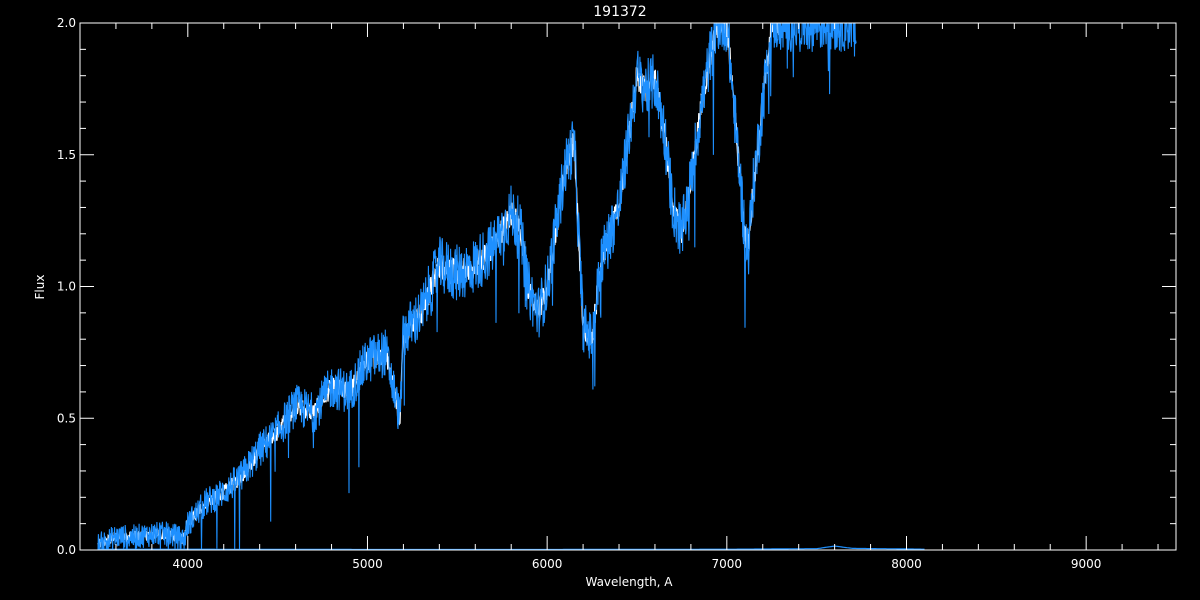 The image size is (1200, 600). I want to click on x-tick-label: 8000, so click(906, 564).